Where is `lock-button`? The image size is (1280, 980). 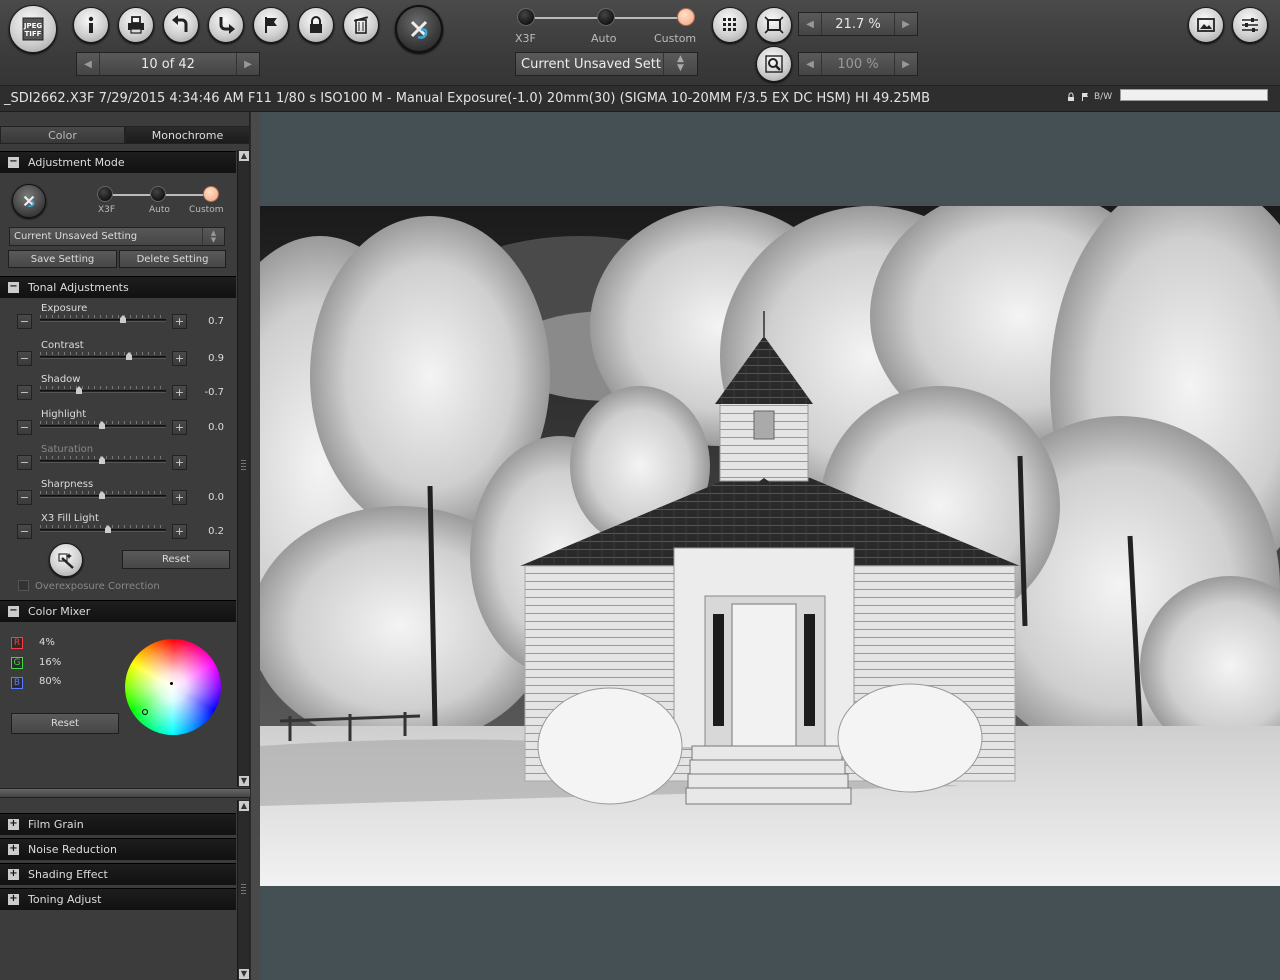 lock-button is located at coordinates (316, 25).